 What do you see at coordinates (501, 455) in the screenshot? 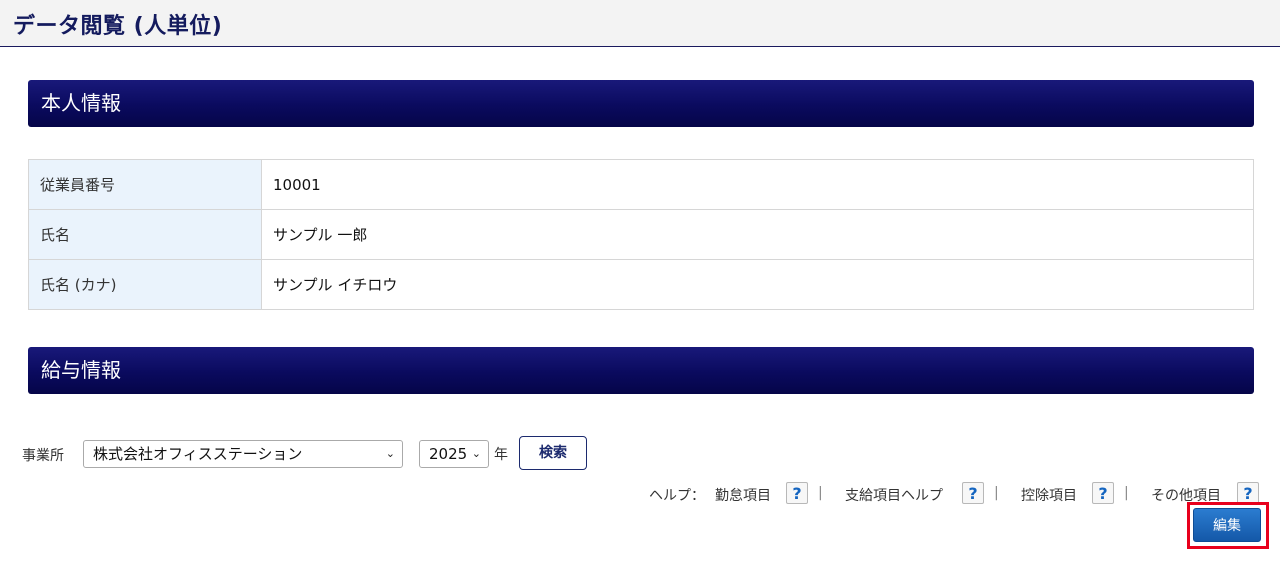
I see `year-suffix-label: 年` at bounding box center [501, 455].